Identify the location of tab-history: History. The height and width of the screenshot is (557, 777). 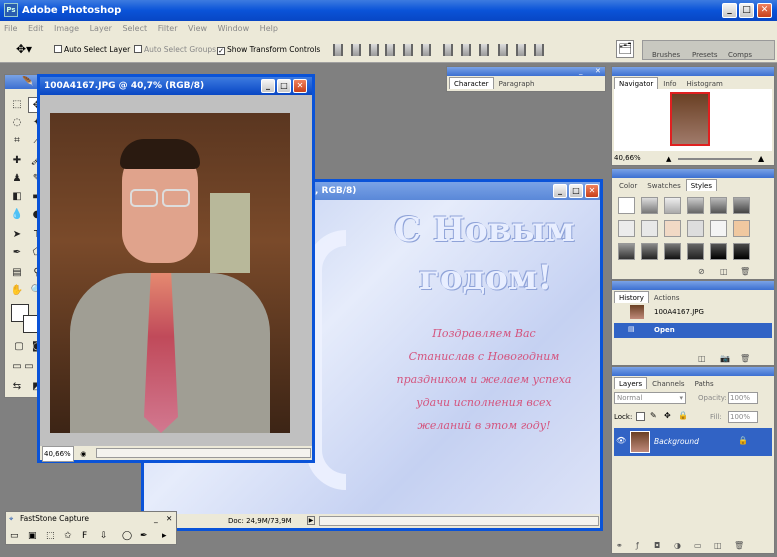
(631, 297).